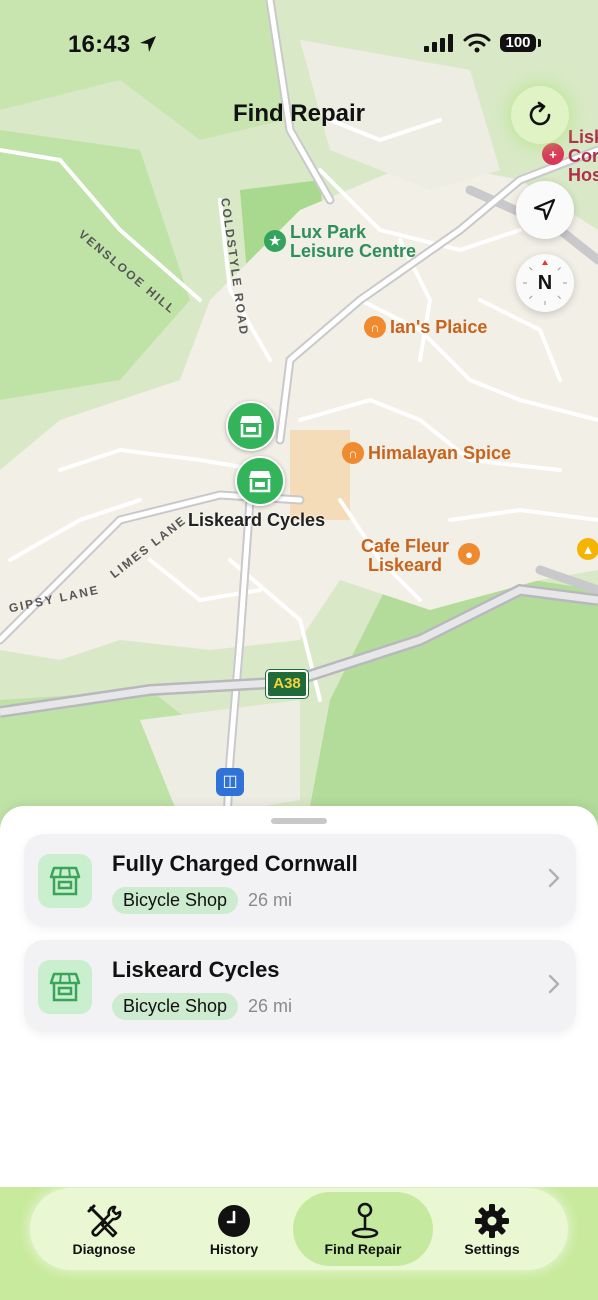  What do you see at coordinates (299, 40) in the screenshot?
I see `status-bar: 16:43 100` at bounding box center [299, 40].